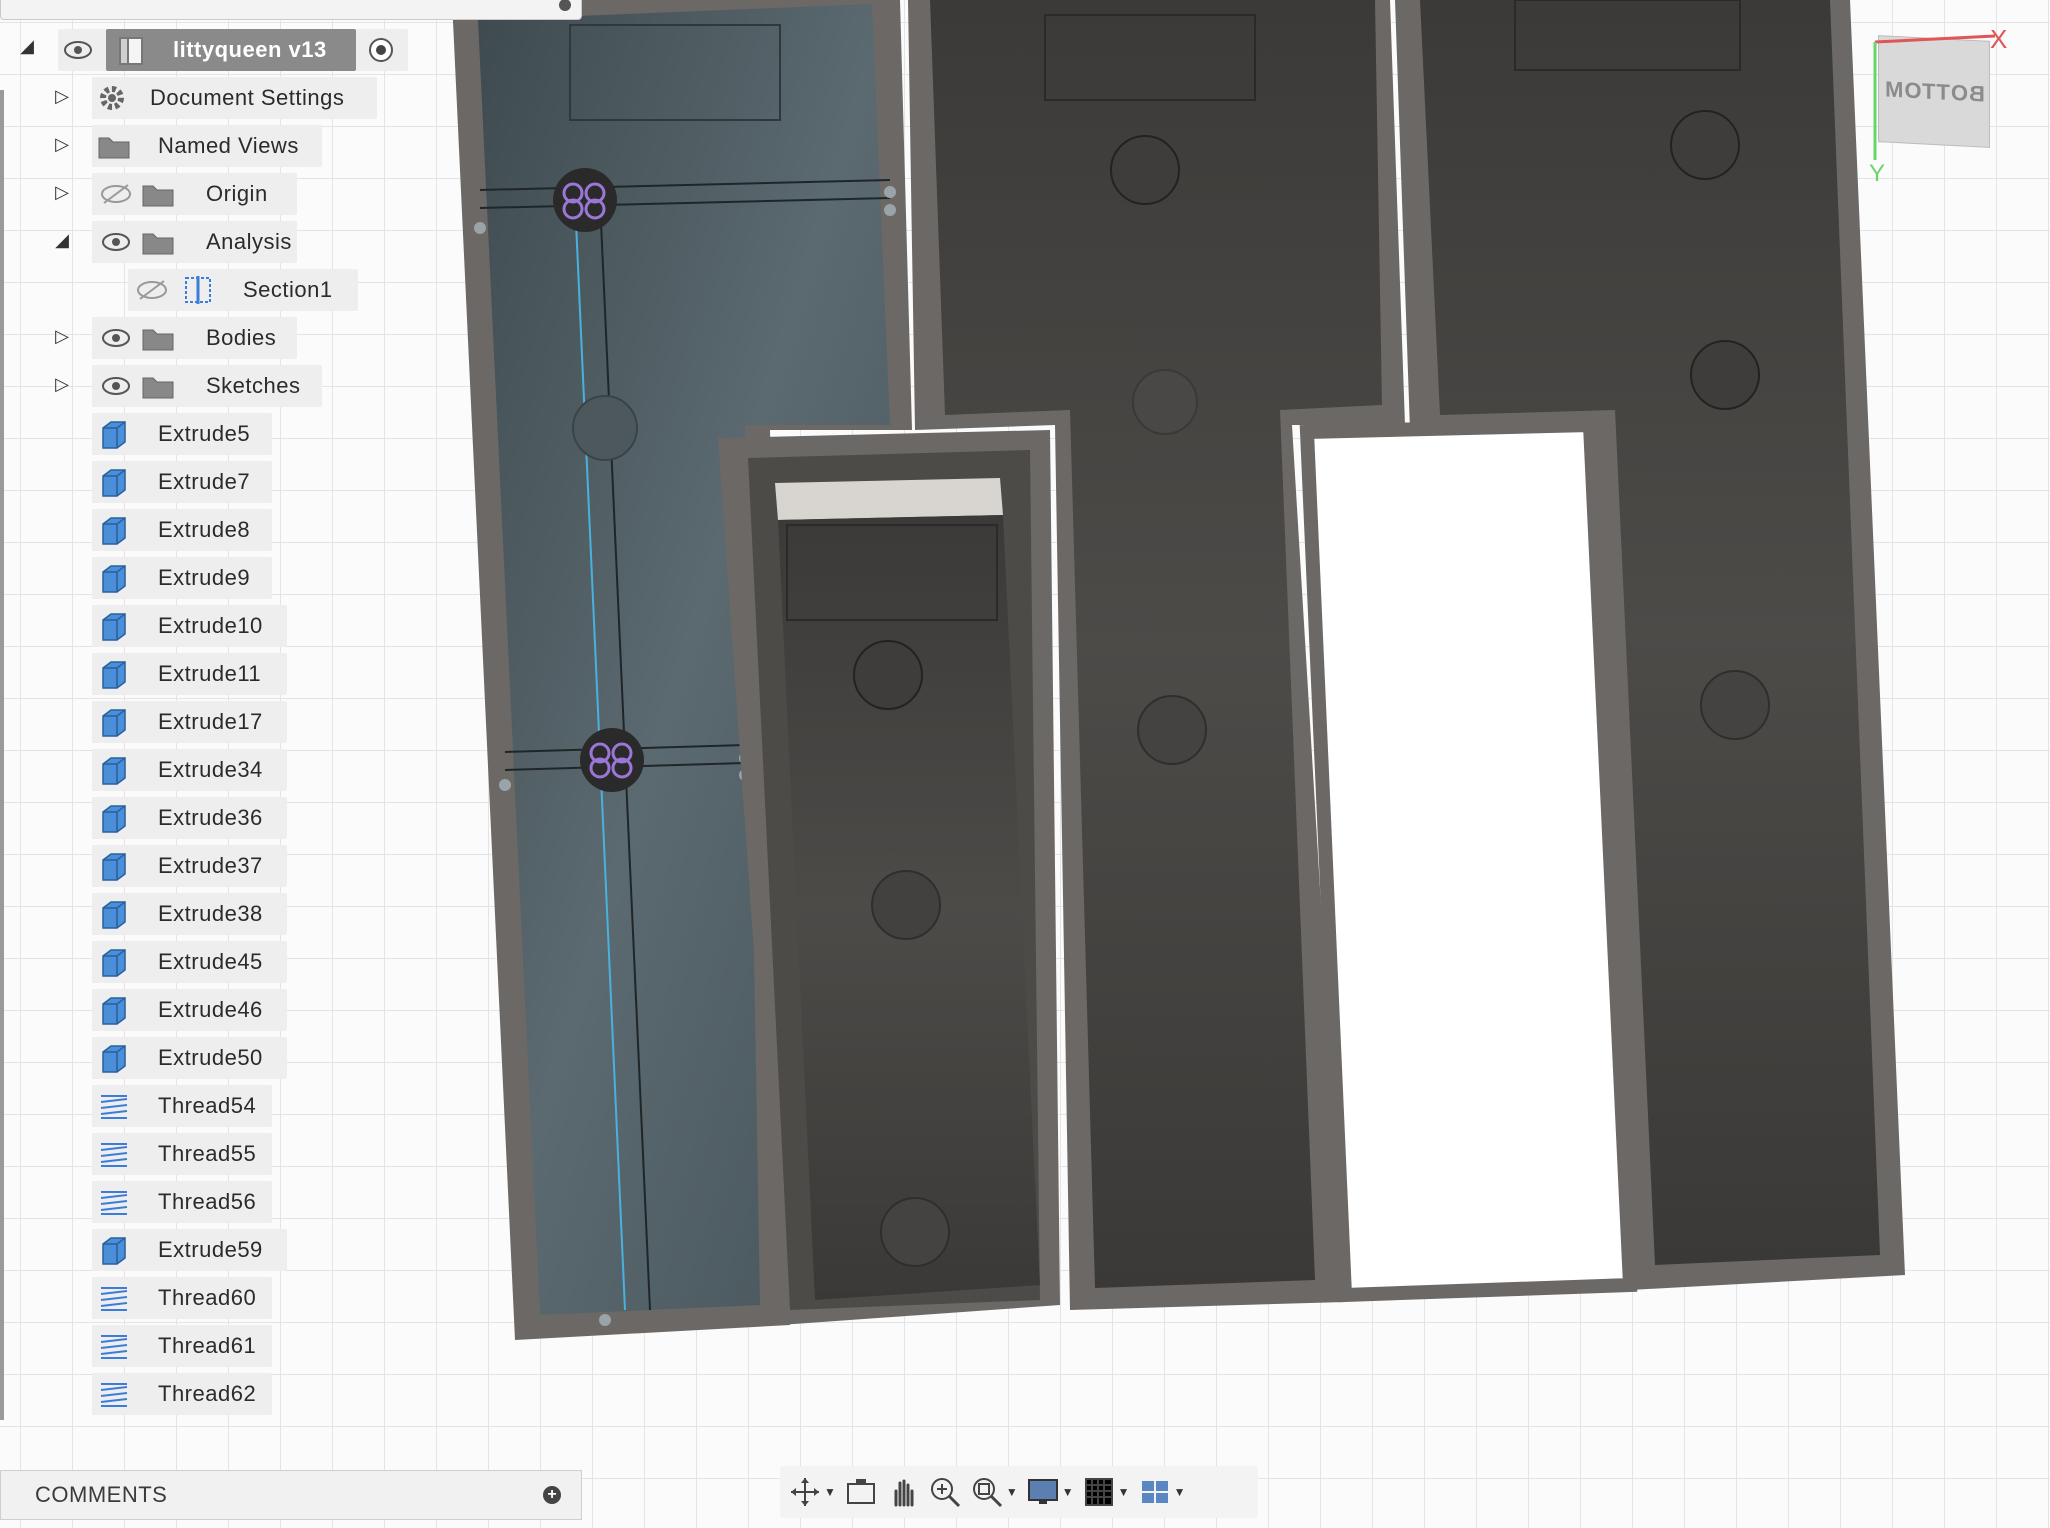  What do you see at coordinates (182, 530) in the screenshot?
I see `timeline-feature-item: Extrude8` at bounding box center [182, 530].